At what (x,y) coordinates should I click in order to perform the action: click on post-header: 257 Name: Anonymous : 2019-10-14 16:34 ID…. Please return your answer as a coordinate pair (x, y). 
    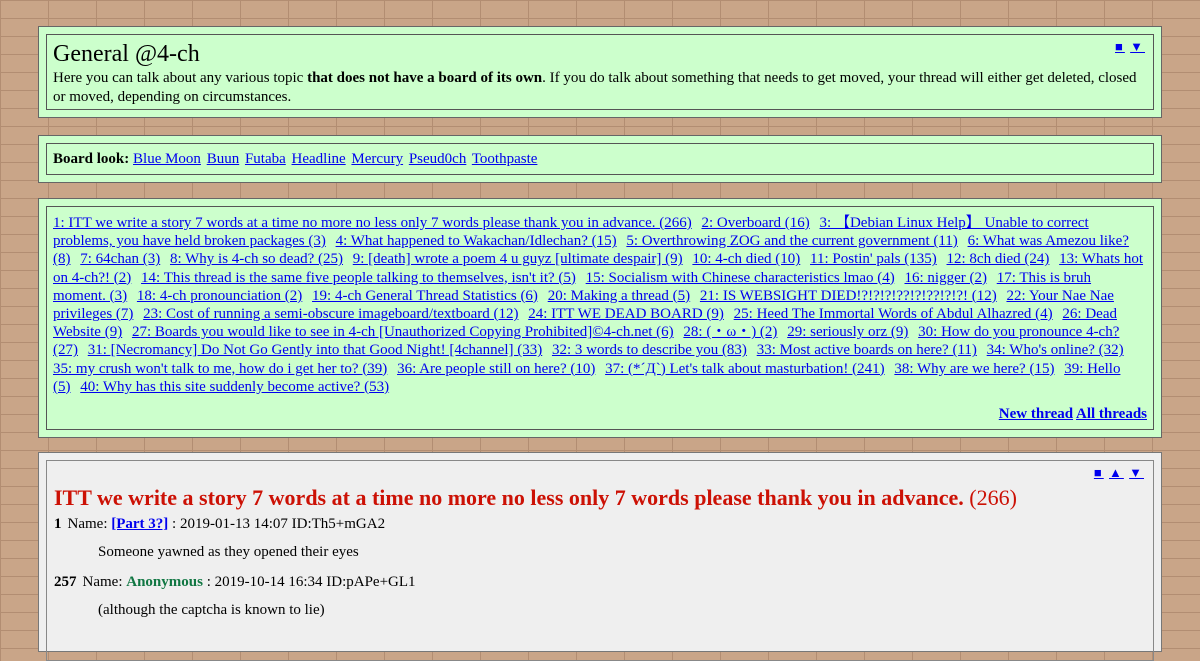
    Looking at the image, I should click on (600, 582).